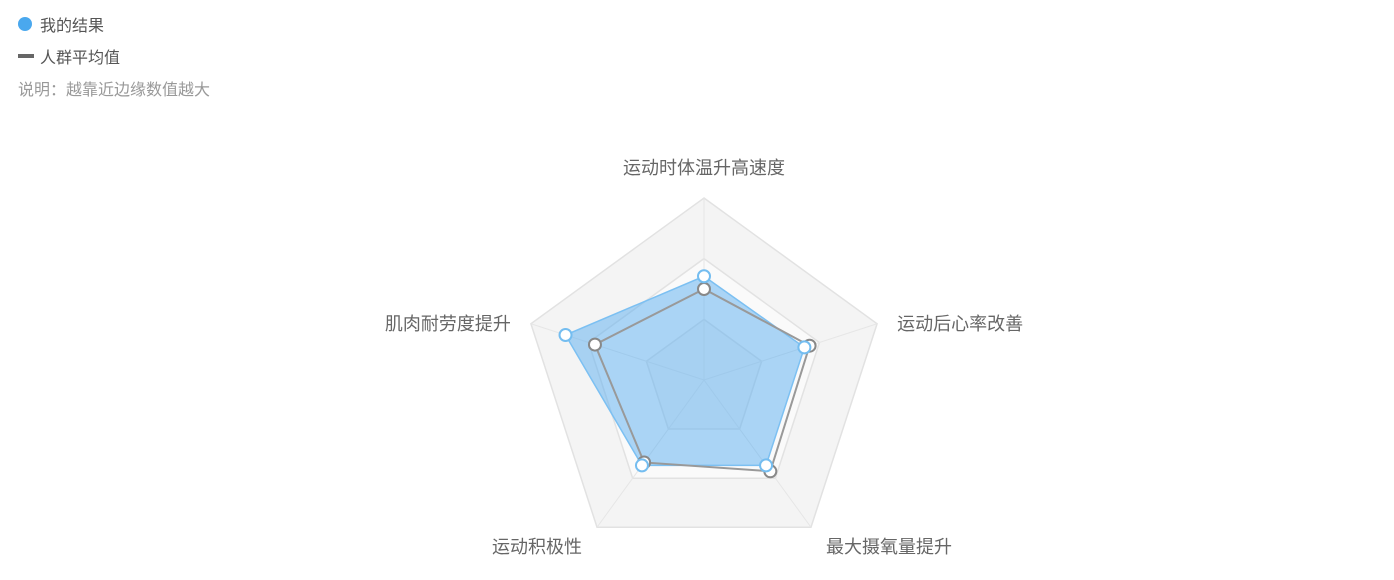  What do you see at coordinates (960, 324) in the screenshot?
I see `axis-label: 运动后心率改善` at bounding box center [960, 324].